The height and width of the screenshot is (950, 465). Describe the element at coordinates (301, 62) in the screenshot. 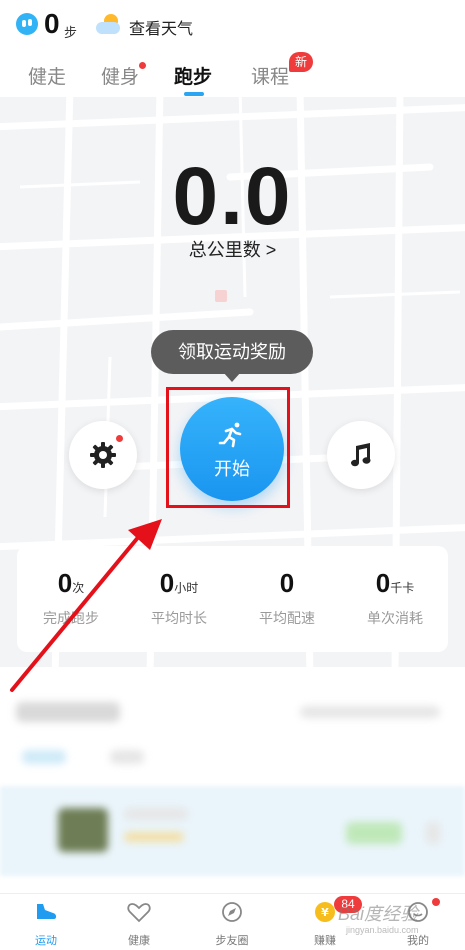

I see `new-badge: 新` at that location.